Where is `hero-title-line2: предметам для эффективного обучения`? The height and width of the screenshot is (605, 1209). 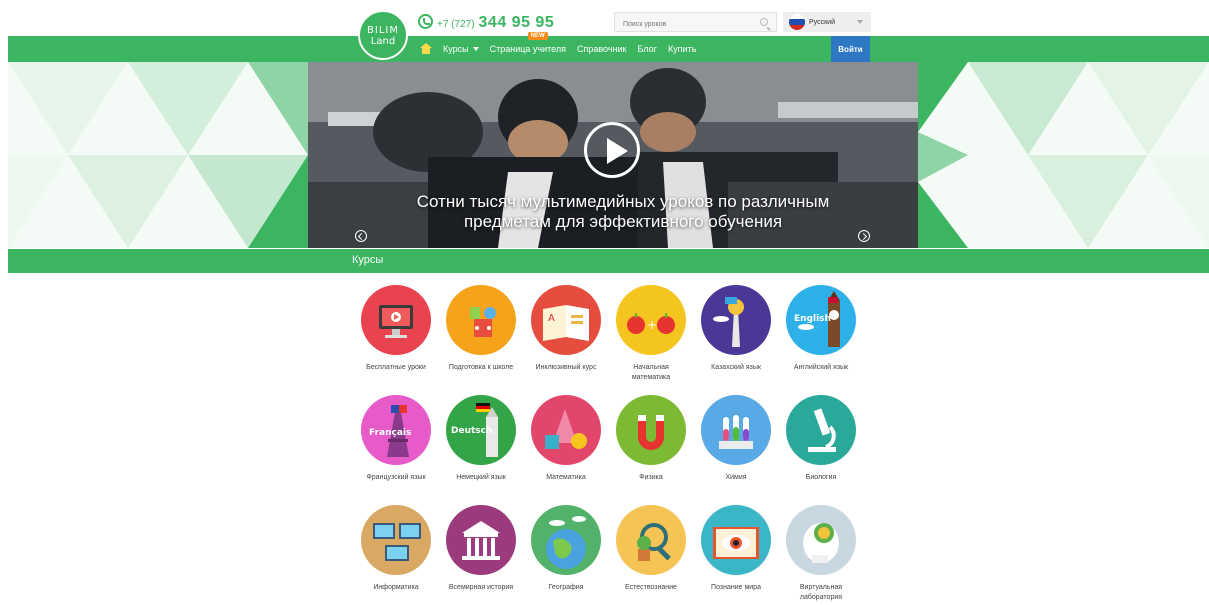 hero-title-line2: предметам для эффективного обучения is located at coordinates (623, 221).